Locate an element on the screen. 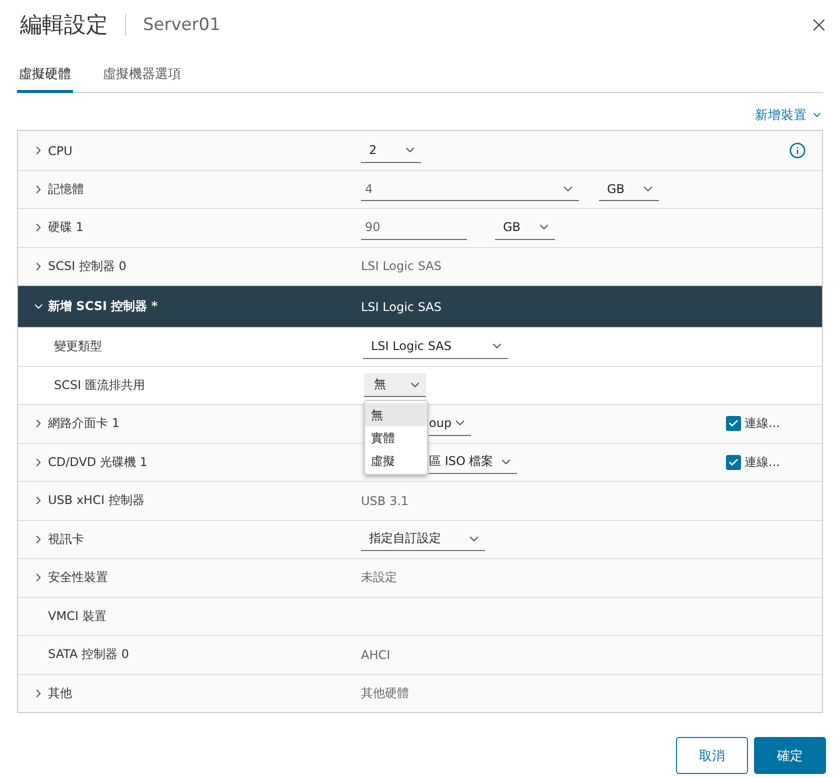  dropdown-select: oup is located at coordinates (450, 424).